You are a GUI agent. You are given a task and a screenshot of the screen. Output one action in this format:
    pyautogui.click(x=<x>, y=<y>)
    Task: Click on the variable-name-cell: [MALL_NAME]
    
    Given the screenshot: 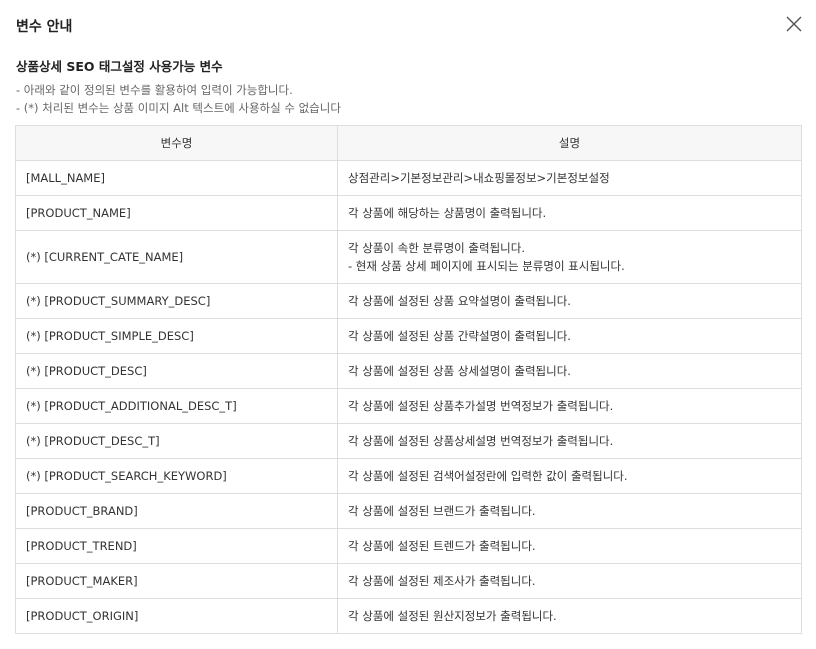 What is the action you would take?
    pyautogui.click(x=176, y=178)
    